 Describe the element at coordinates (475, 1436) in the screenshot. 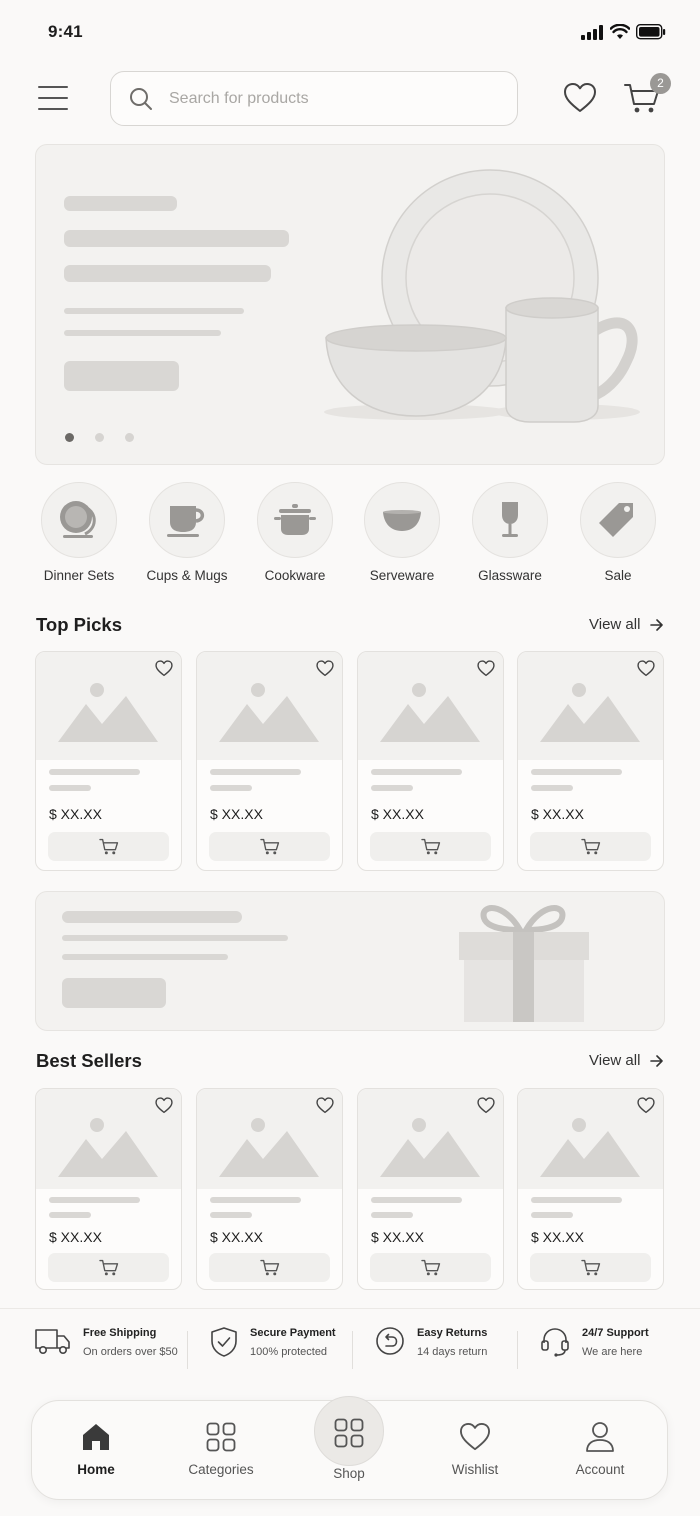

I see `heart-icon` at that location.